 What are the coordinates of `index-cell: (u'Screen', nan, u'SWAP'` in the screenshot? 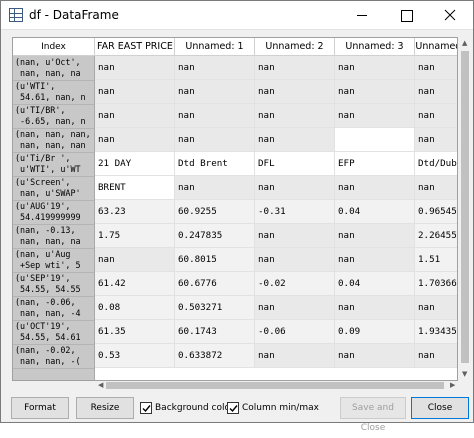 It's located at (53, 189).